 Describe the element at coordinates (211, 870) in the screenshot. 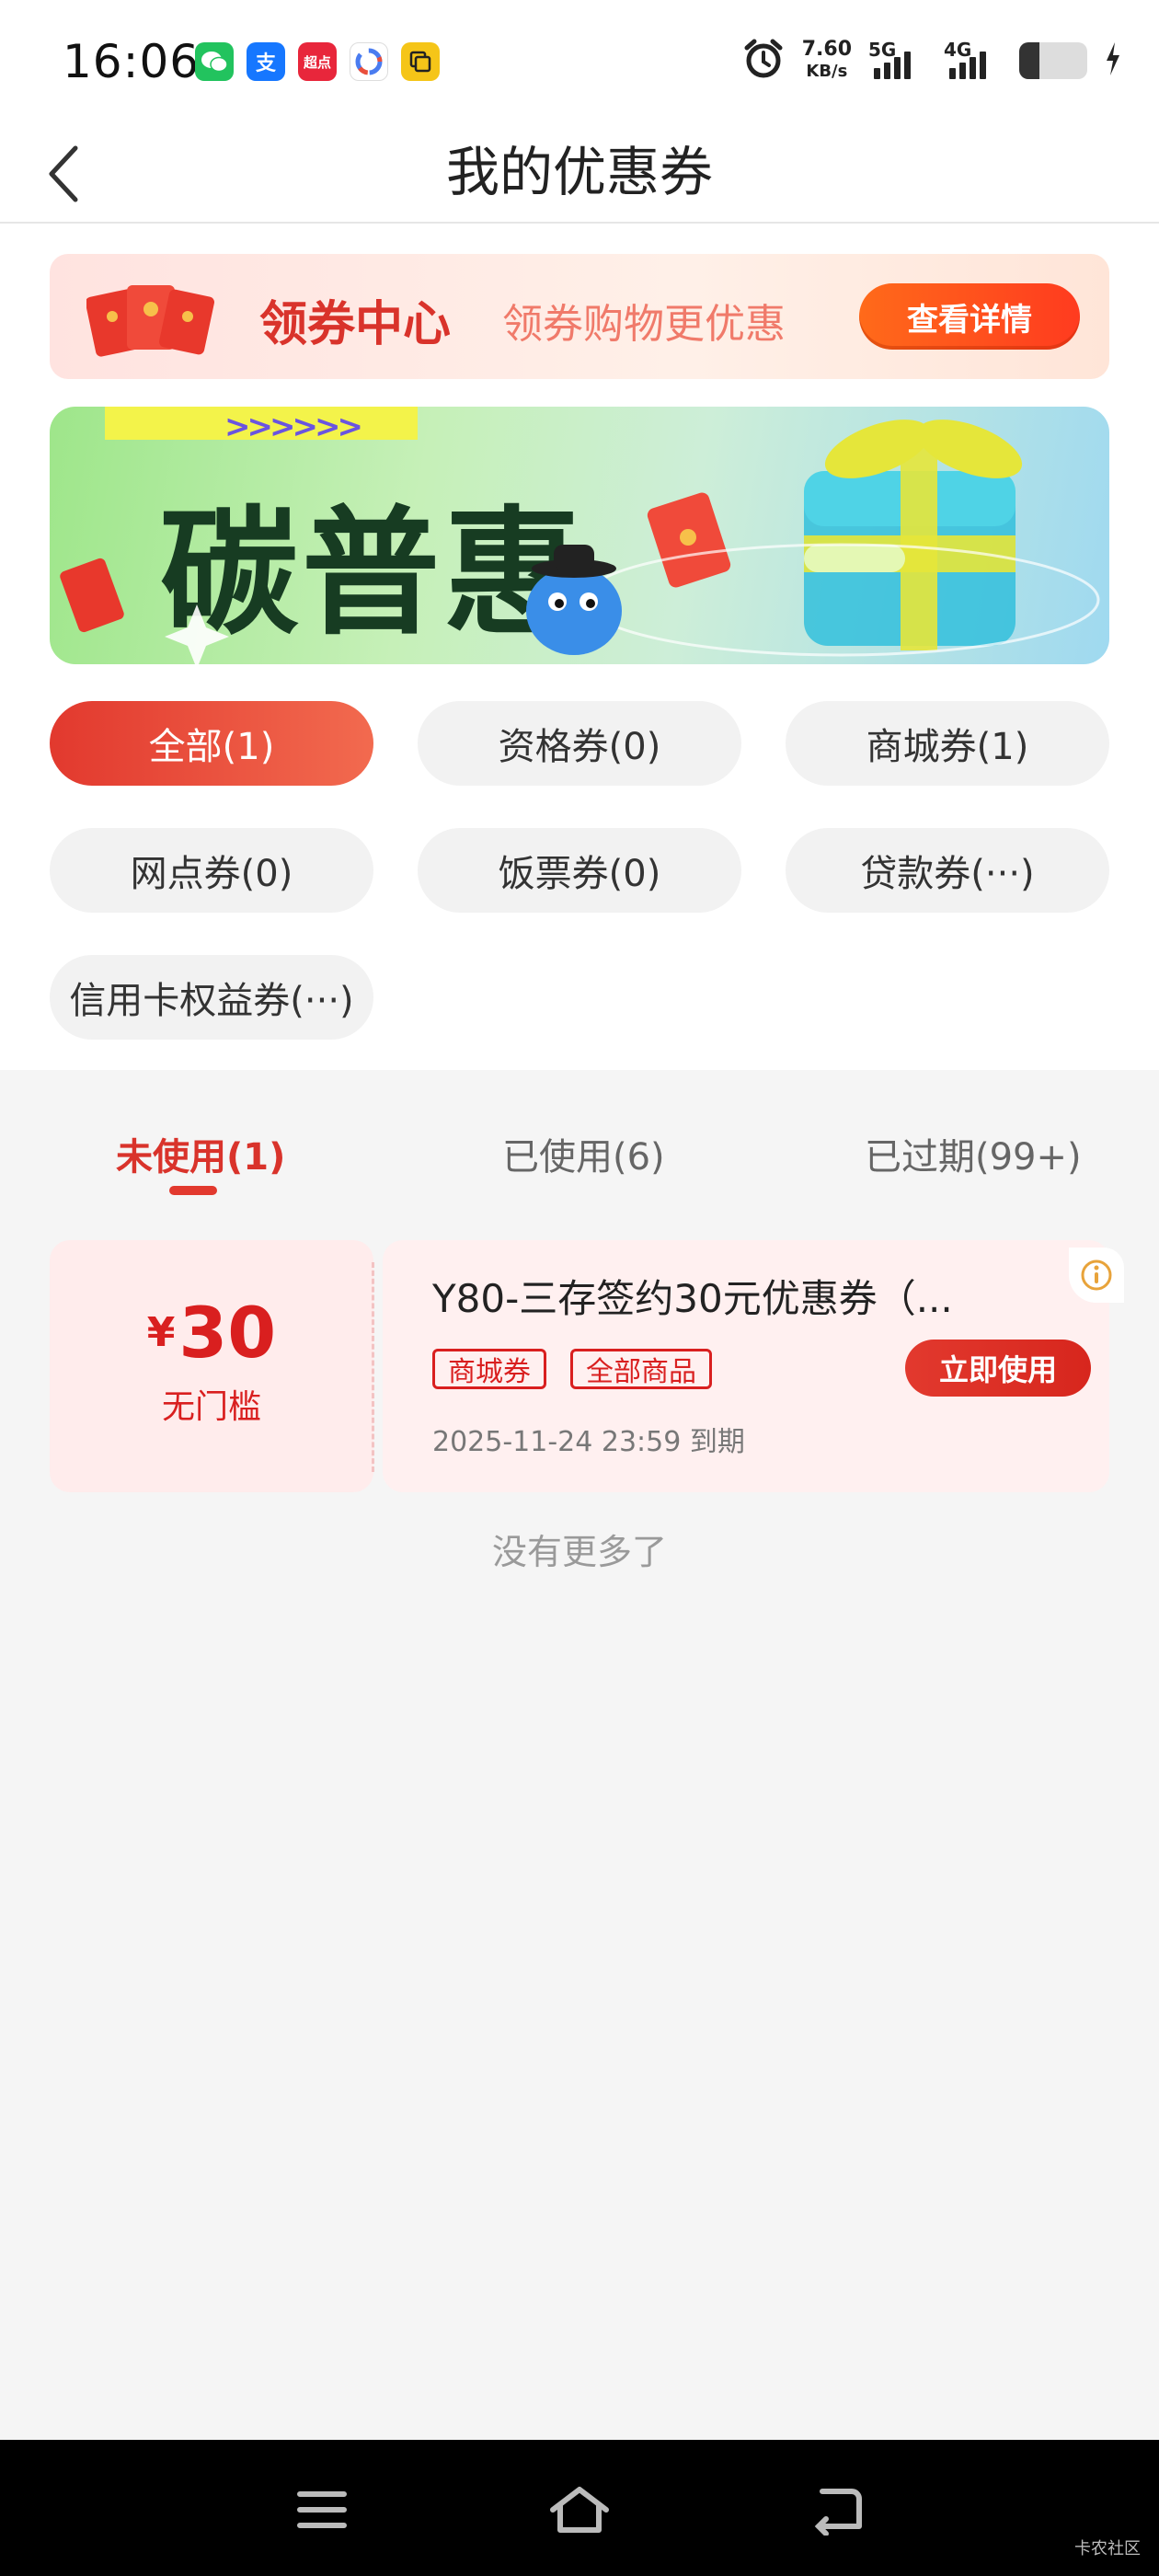

I see `filter-chip-branch: 网点券(0)` at that location.